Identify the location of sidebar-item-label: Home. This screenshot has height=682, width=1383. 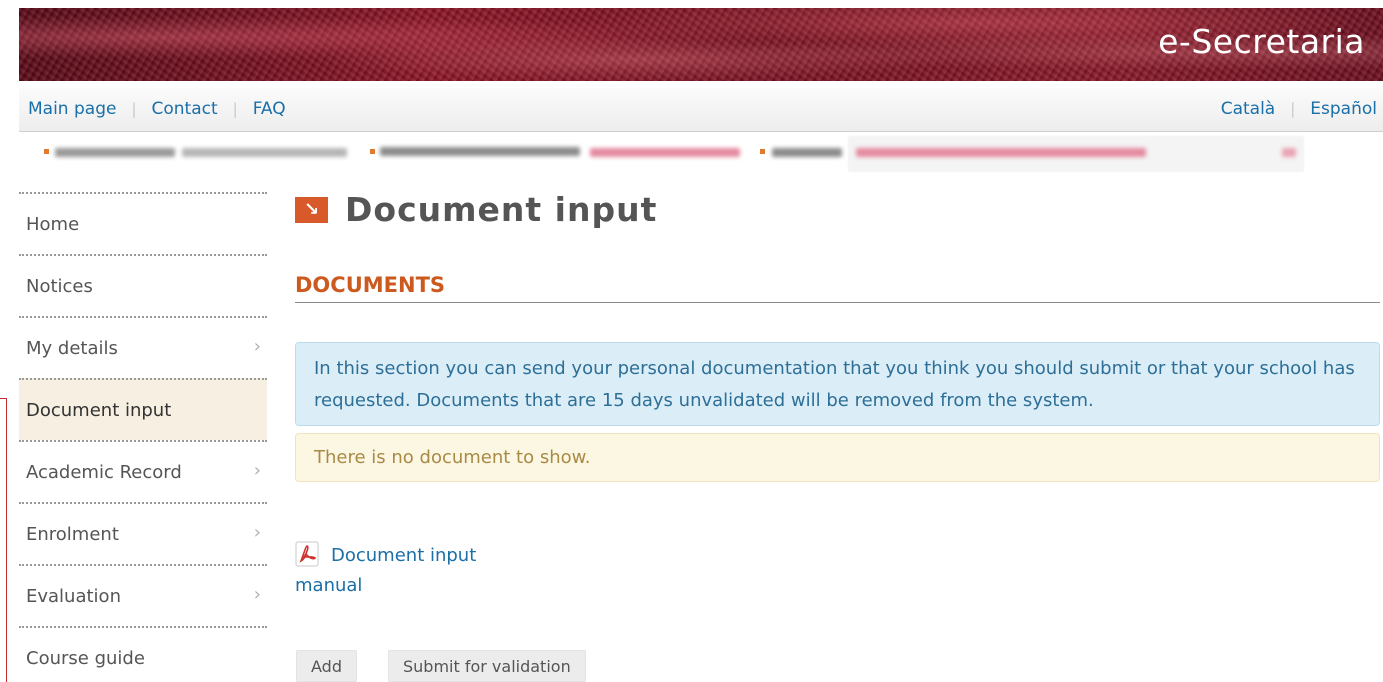
(53, 224).